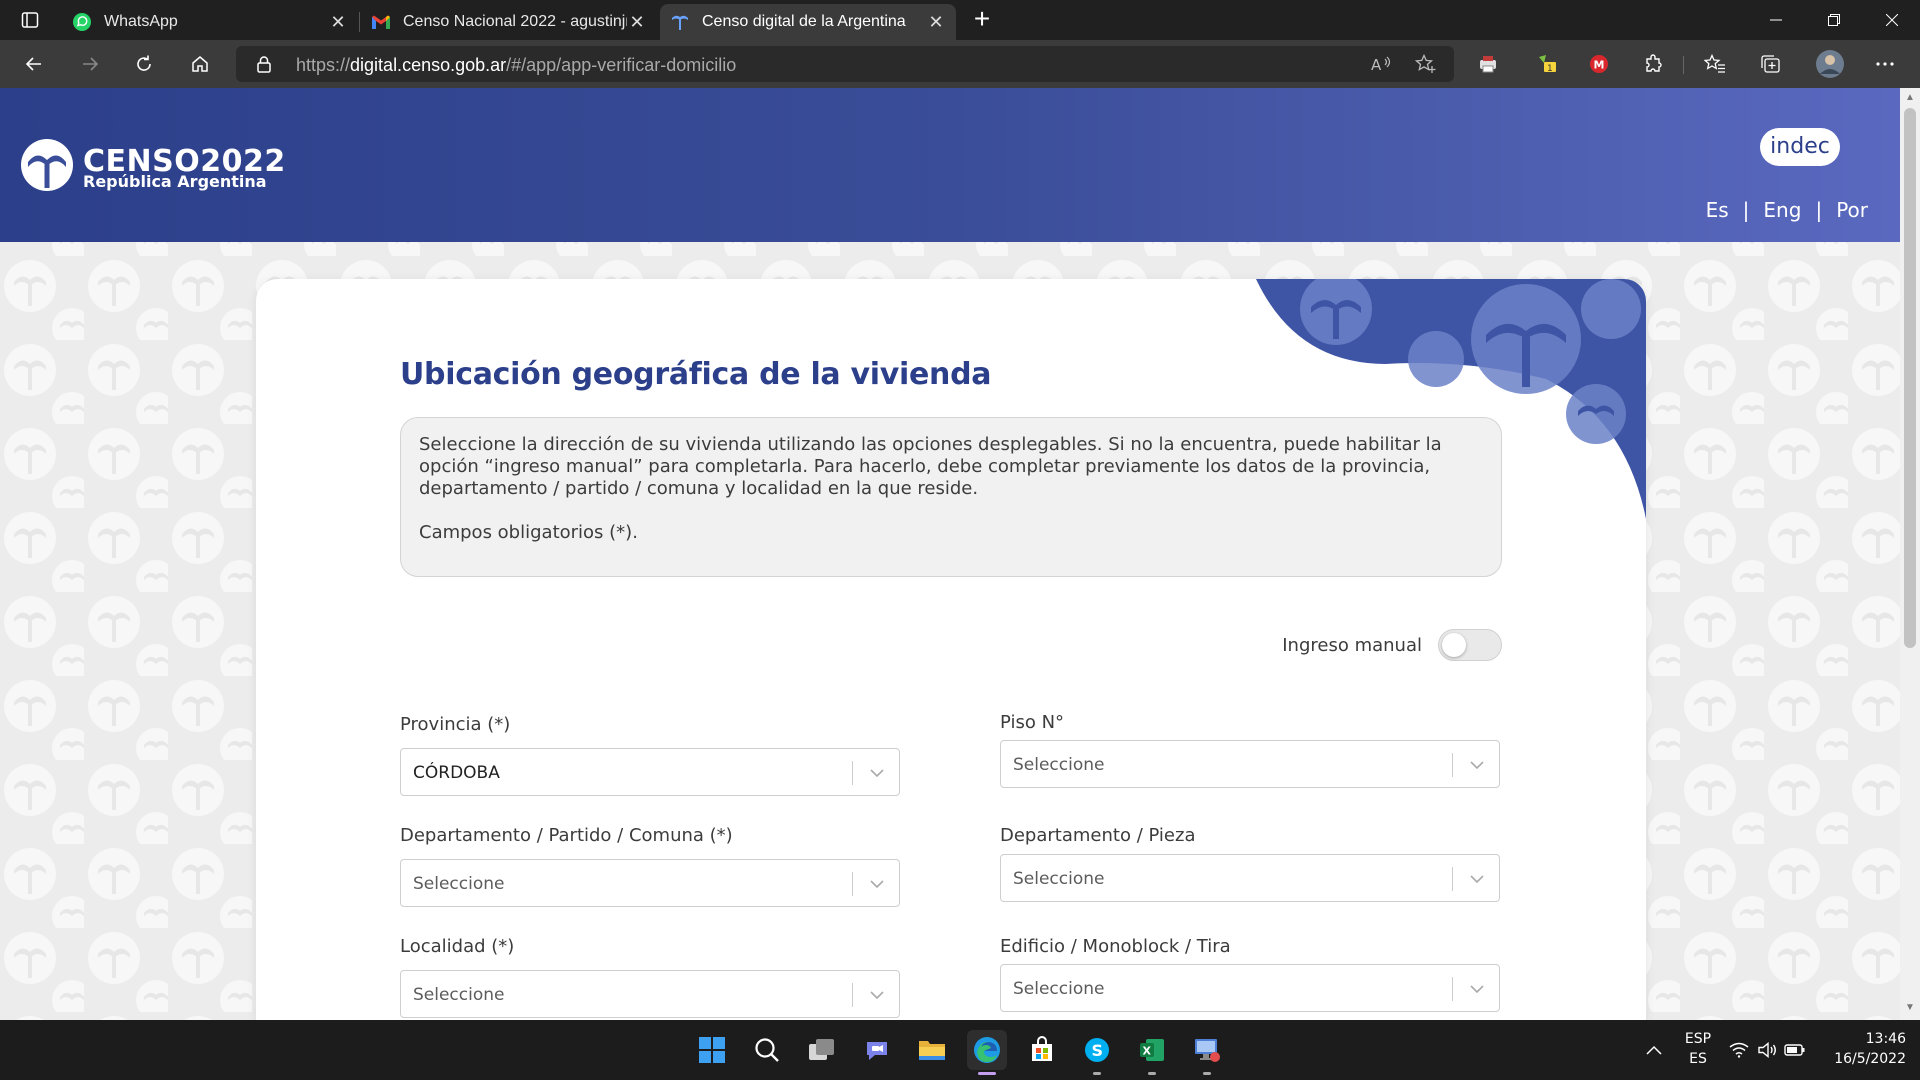 The width and height of the screenshot is (1920, 1080). I want to click on home-button, so click(200, 64).